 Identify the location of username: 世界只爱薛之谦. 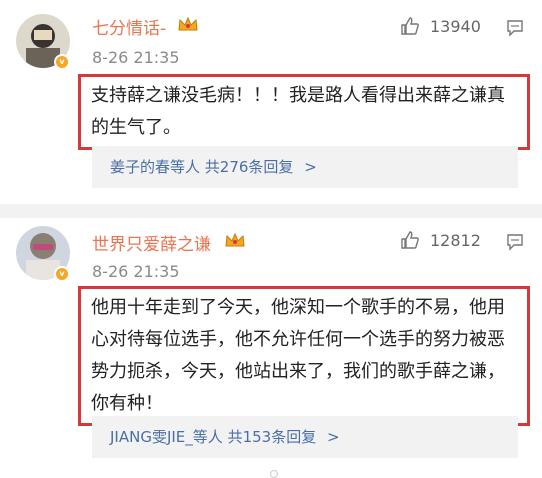
(151, 242).